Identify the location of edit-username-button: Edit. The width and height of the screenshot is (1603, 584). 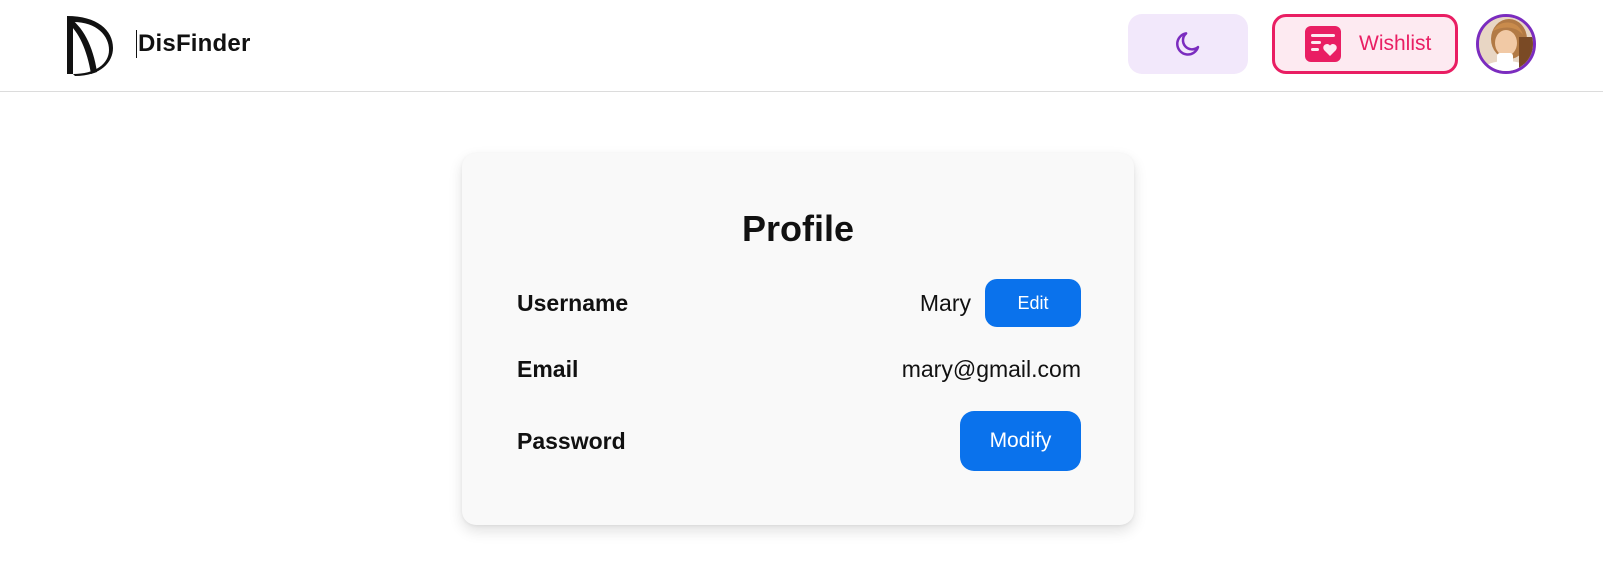
(1033, 303).